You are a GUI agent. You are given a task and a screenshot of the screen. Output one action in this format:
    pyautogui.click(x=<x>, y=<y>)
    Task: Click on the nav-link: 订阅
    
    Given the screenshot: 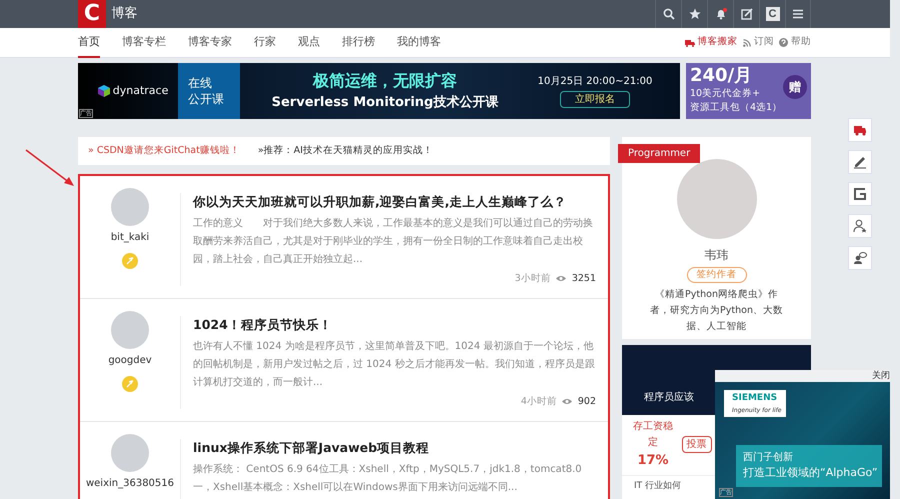 What is the action you would take?
    pyautogui.click(x=758, y=42)
    